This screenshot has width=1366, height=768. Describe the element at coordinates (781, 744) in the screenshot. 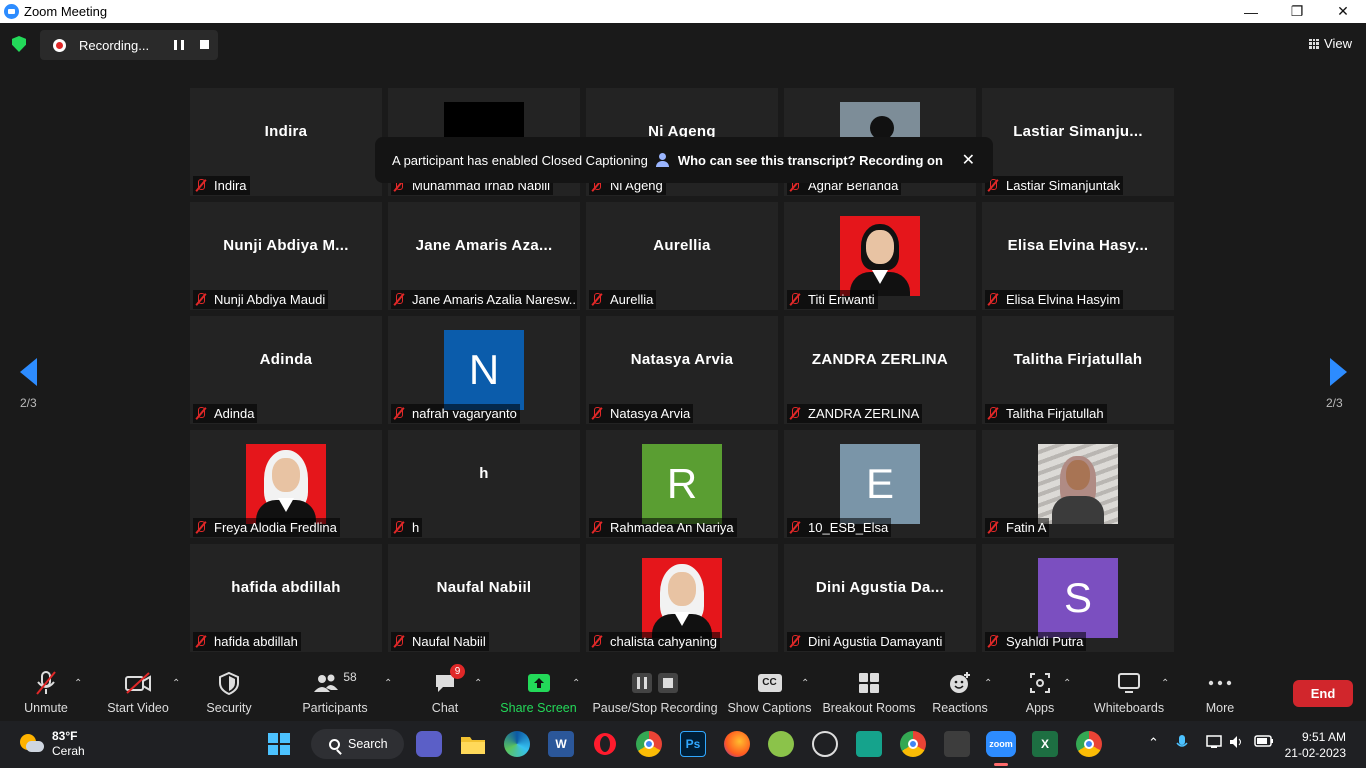

I see `green-app-icon` at that location.